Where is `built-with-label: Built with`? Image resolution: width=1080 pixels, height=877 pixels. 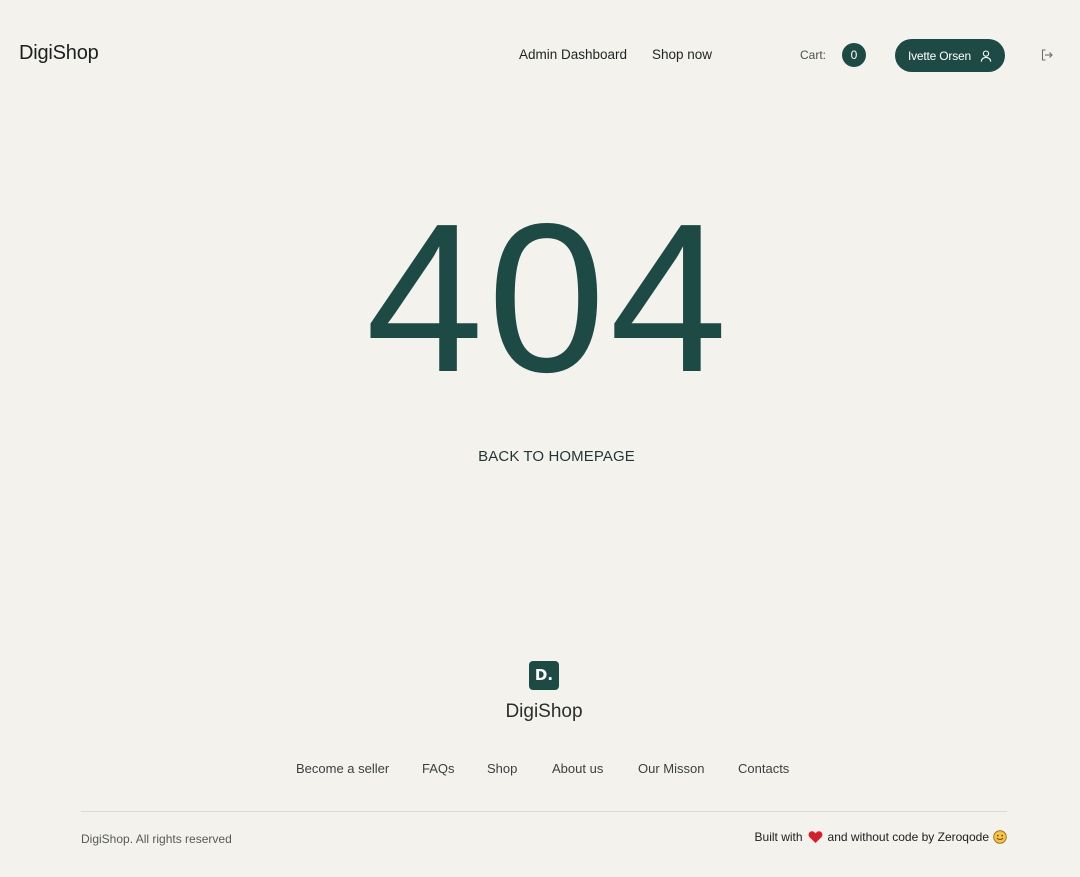 built-with-label: Built with is located at coordinates (778, 837).